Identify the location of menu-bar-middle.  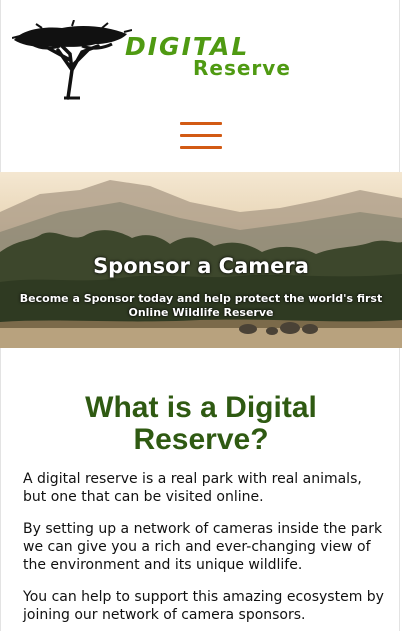
(201, 135).